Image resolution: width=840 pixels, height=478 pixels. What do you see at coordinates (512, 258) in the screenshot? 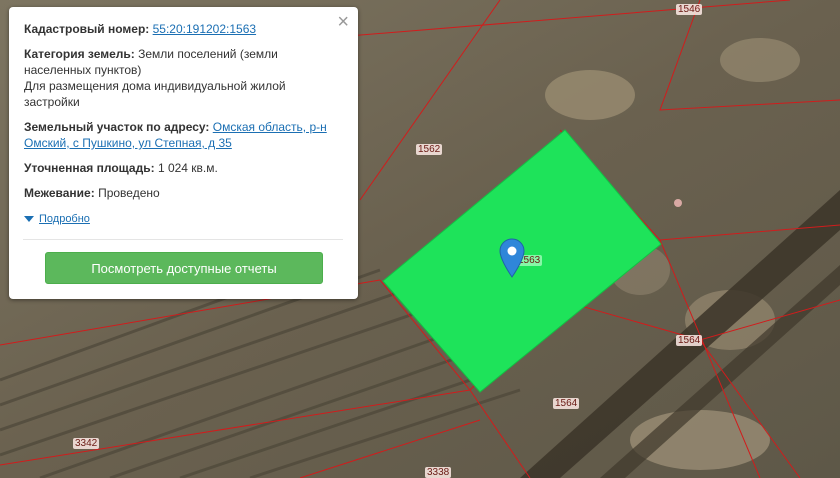
I see `location-marker-icon` at bounding box center [512, 258].